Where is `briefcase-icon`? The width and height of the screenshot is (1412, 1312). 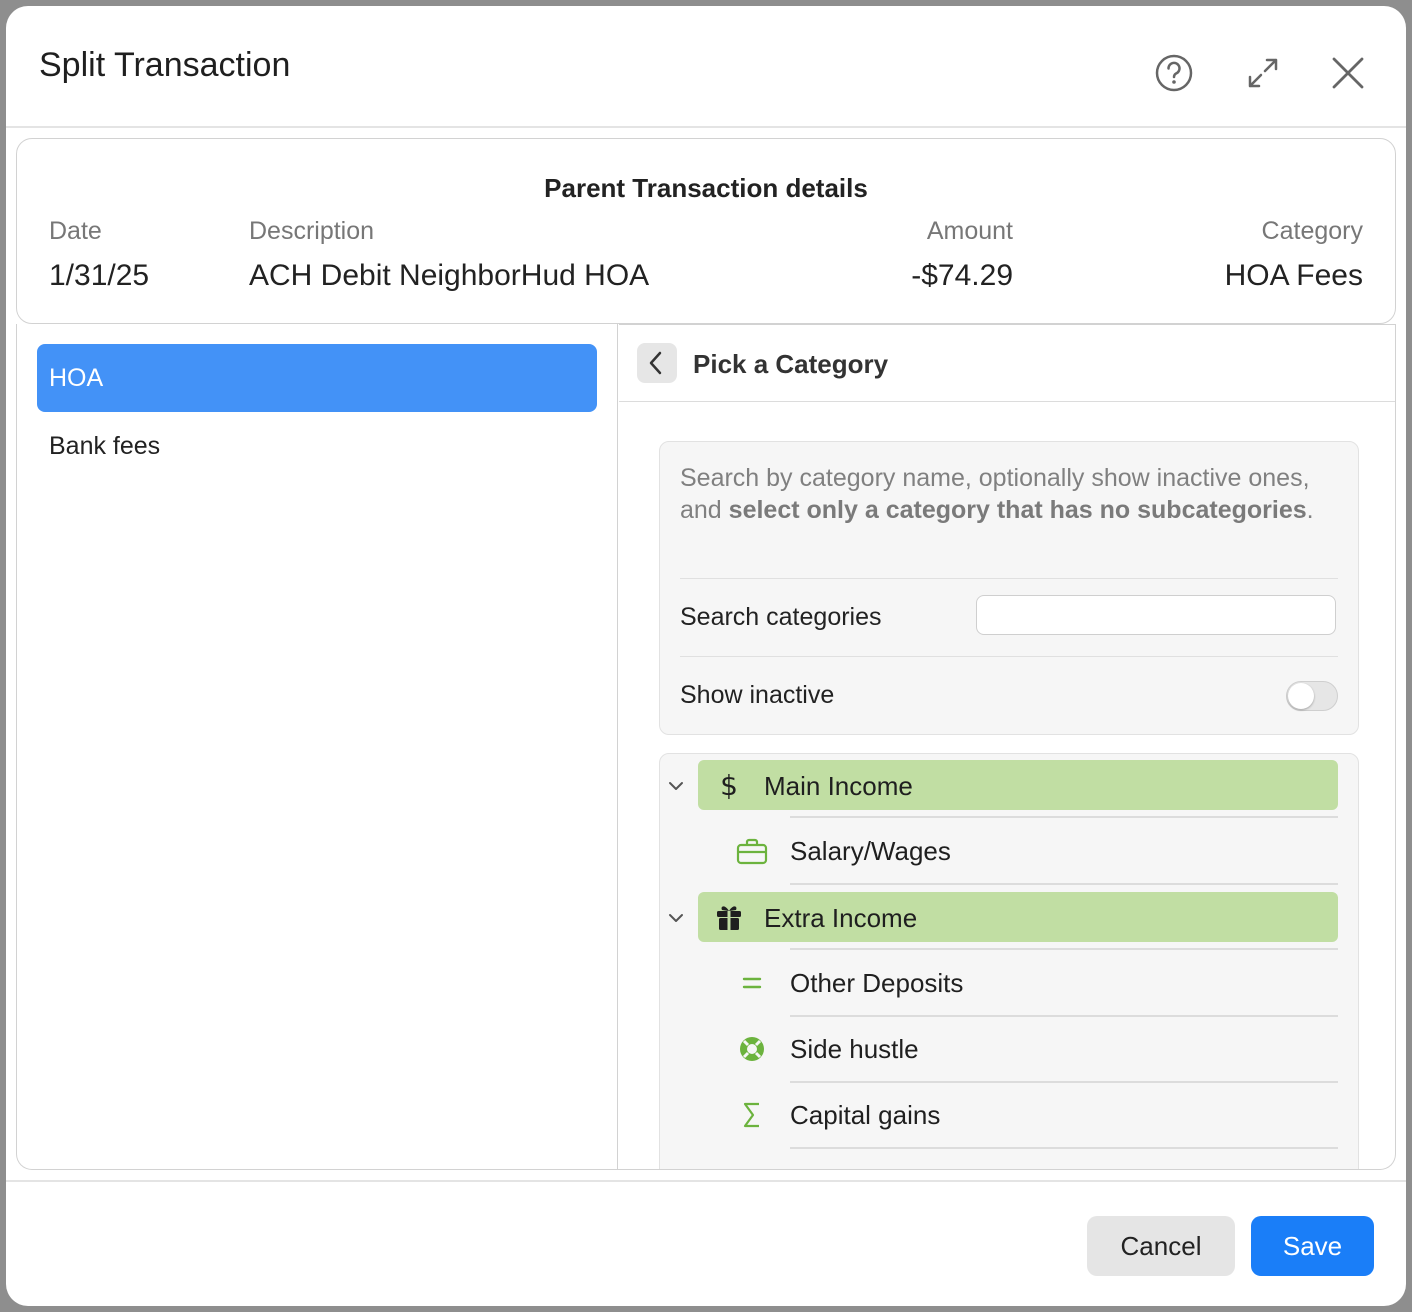 briefcase-icon is located at coordinates (752, 851).